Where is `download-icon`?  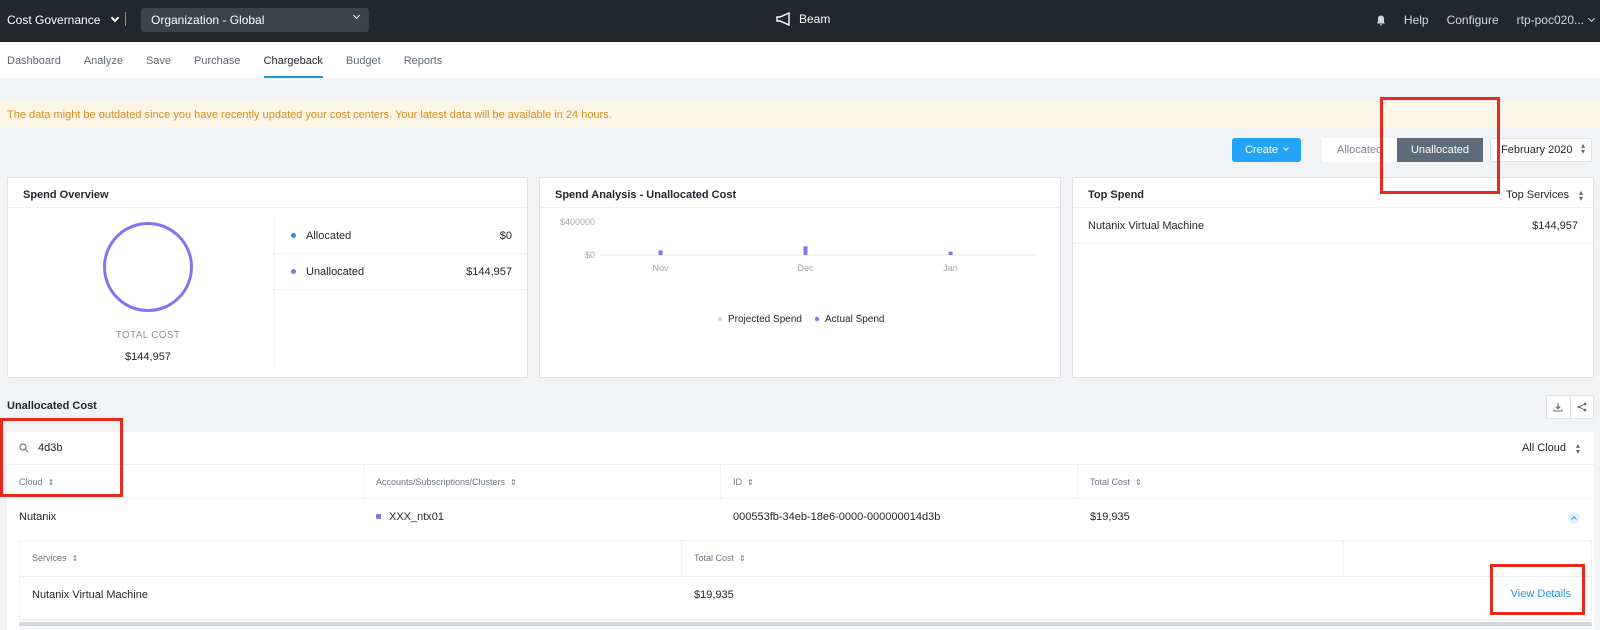
download-icon is located at coordinates (1559, 407).